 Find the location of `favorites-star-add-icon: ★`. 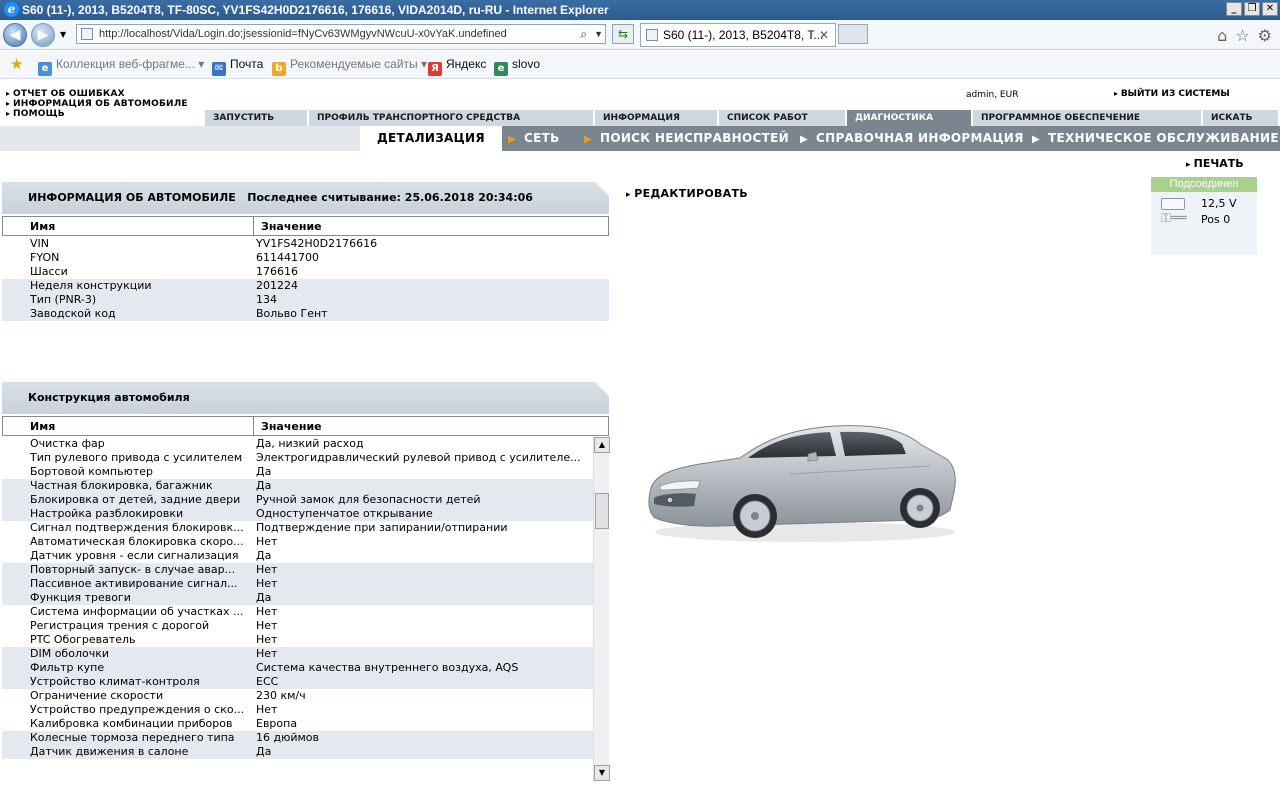

favorites-star-add-icon: ★ is located at coordinates (16, 64).